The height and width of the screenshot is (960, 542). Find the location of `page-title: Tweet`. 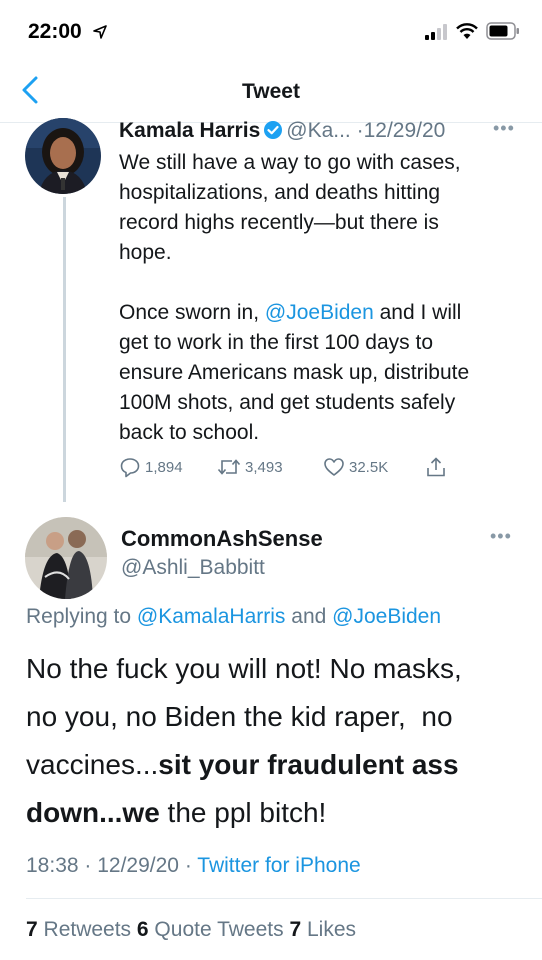

page-title: Tweet is located at coordinates (271, 91).